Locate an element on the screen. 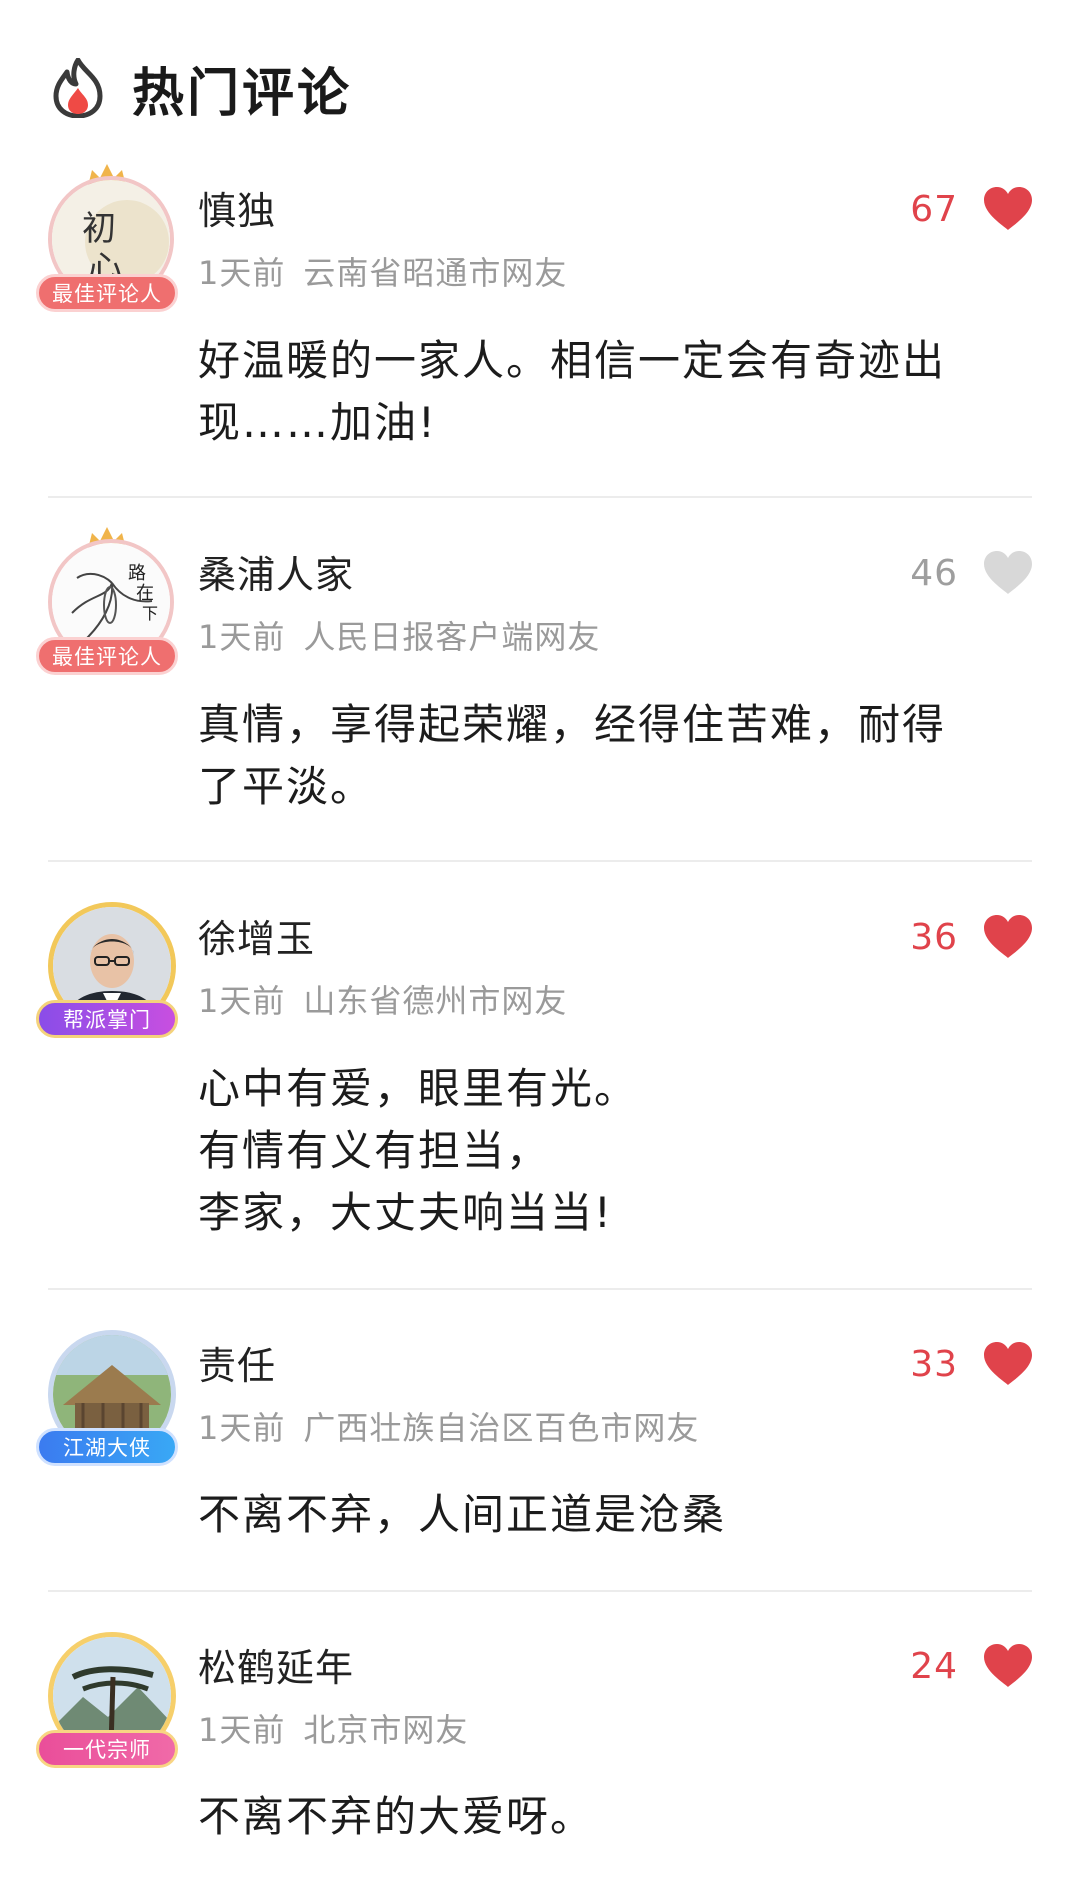 This screenshot has width=1080, height=1879. like-button: 46 is located at coordinates (972, 573).